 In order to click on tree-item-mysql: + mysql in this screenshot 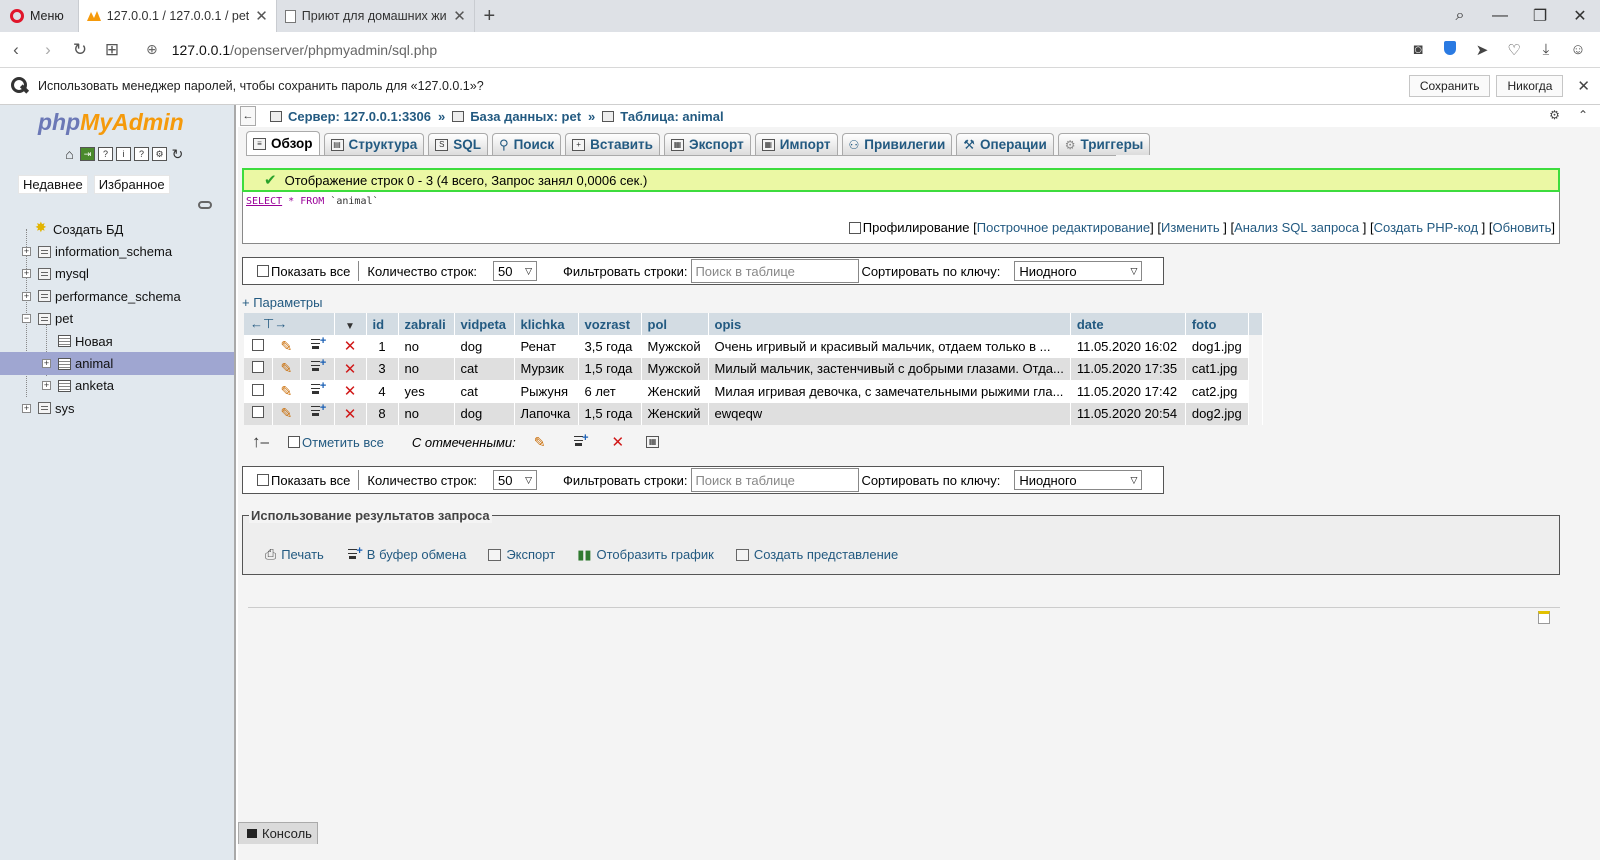, I will do `click(117, 274)`.